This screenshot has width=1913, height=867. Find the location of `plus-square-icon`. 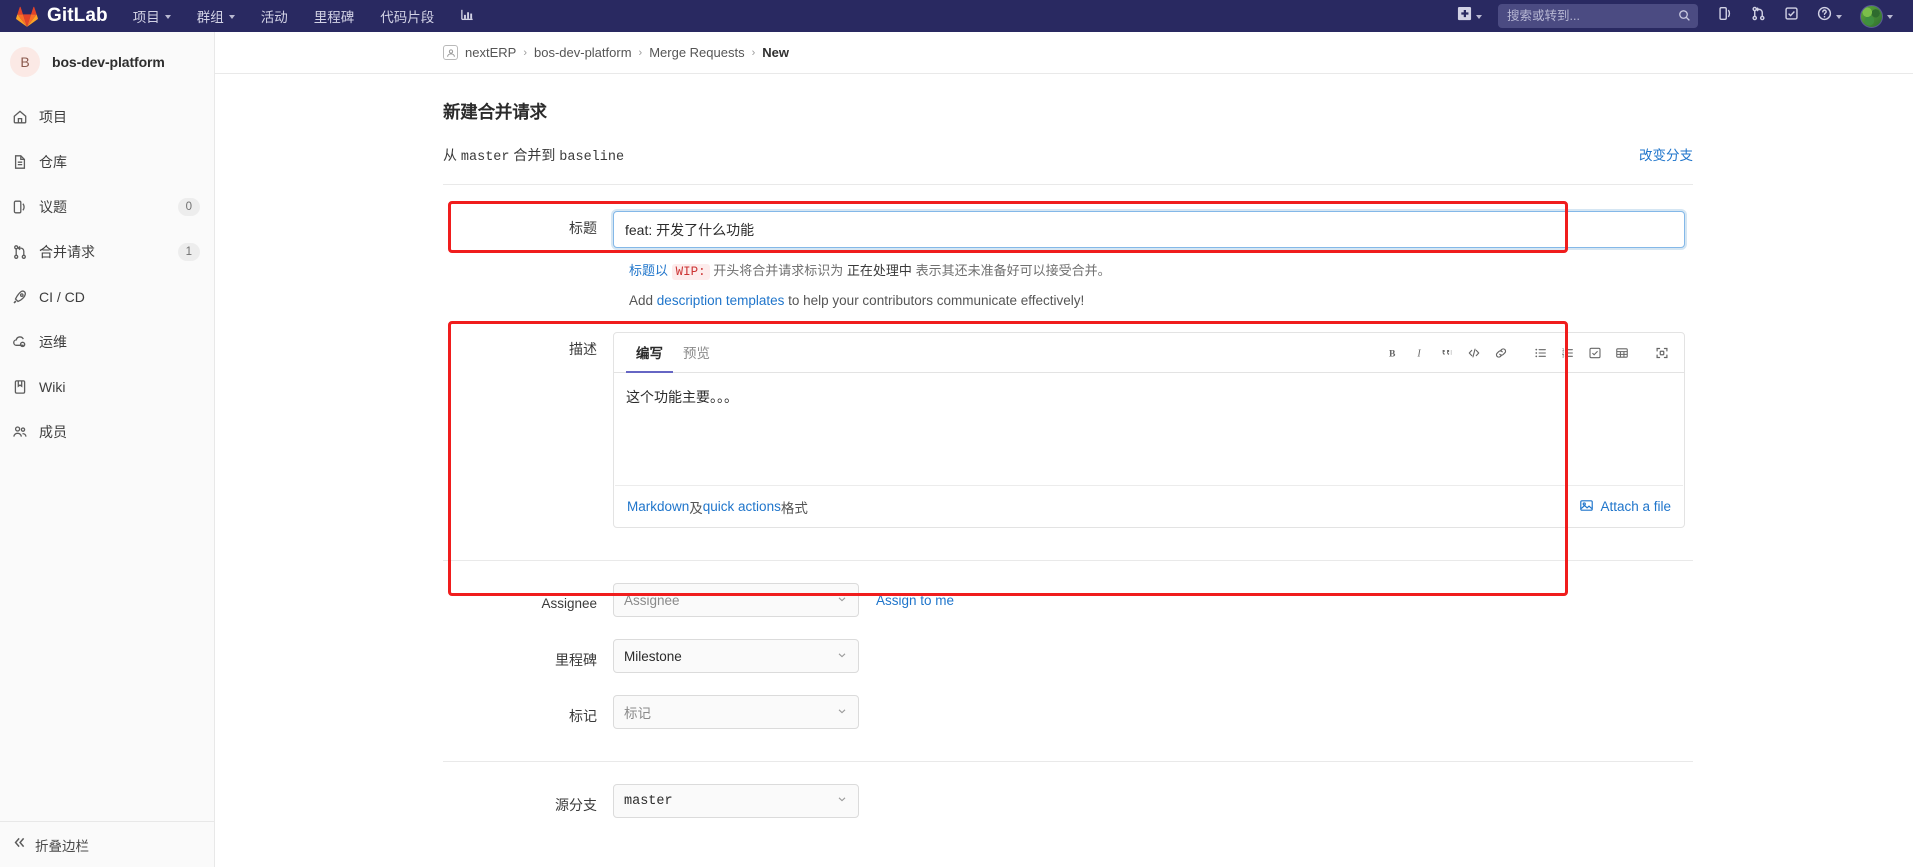

plus-square-icon is located at coordinates (1464, 16).